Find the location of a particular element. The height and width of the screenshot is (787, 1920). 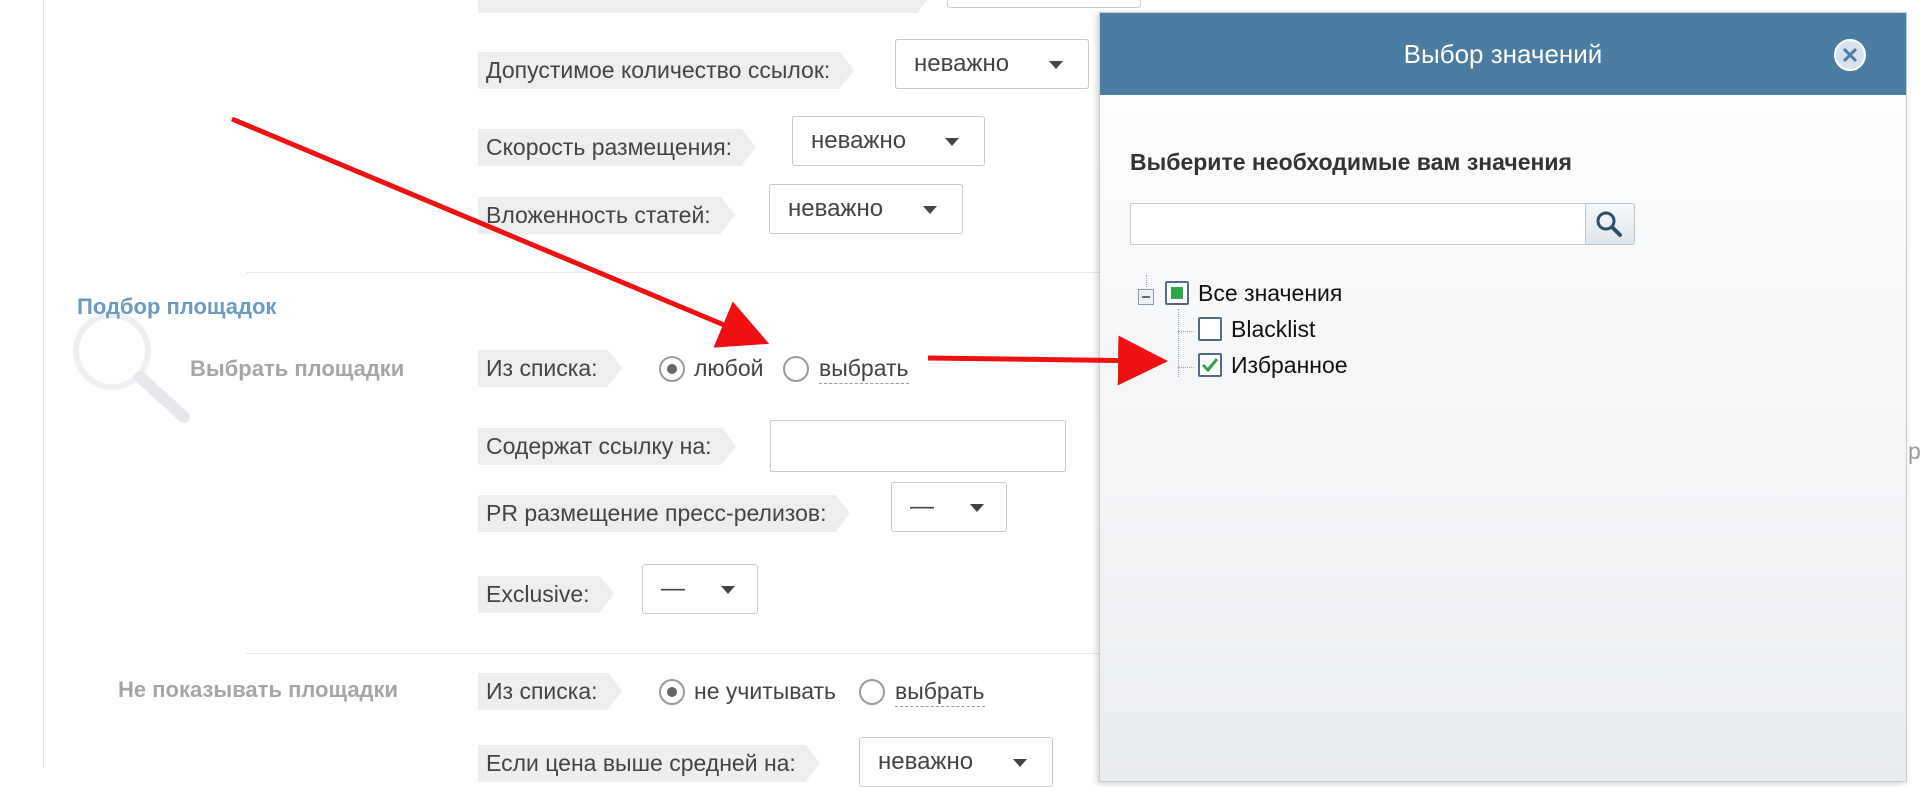

hide-sites-from-list-label: Из списка: is located at coordinates (550, 691).